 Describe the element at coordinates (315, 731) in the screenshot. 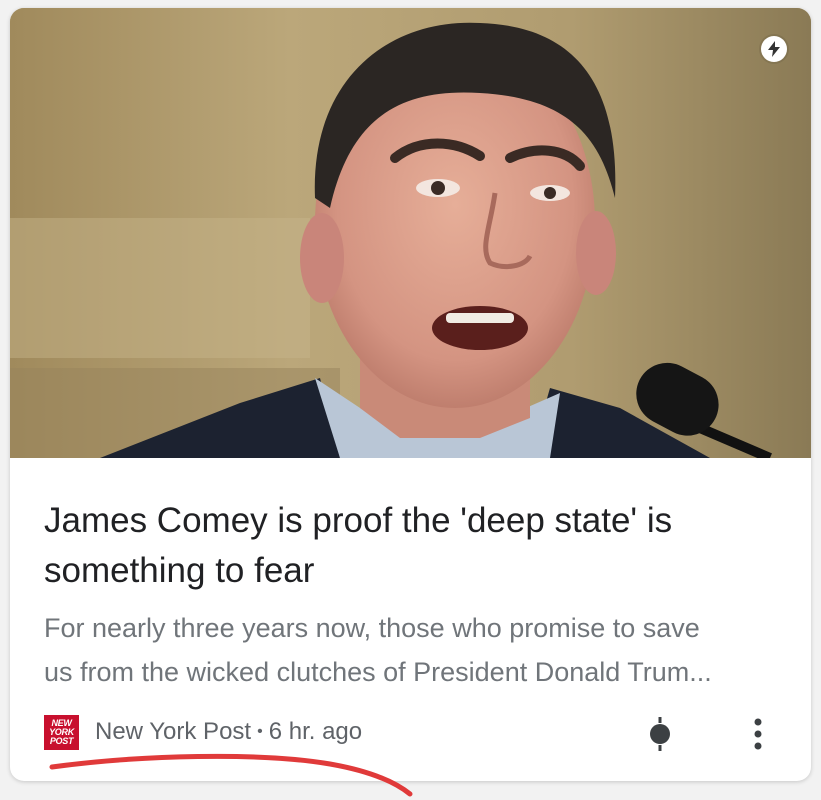

I see `published-time: 6 hr. ago` at that location.